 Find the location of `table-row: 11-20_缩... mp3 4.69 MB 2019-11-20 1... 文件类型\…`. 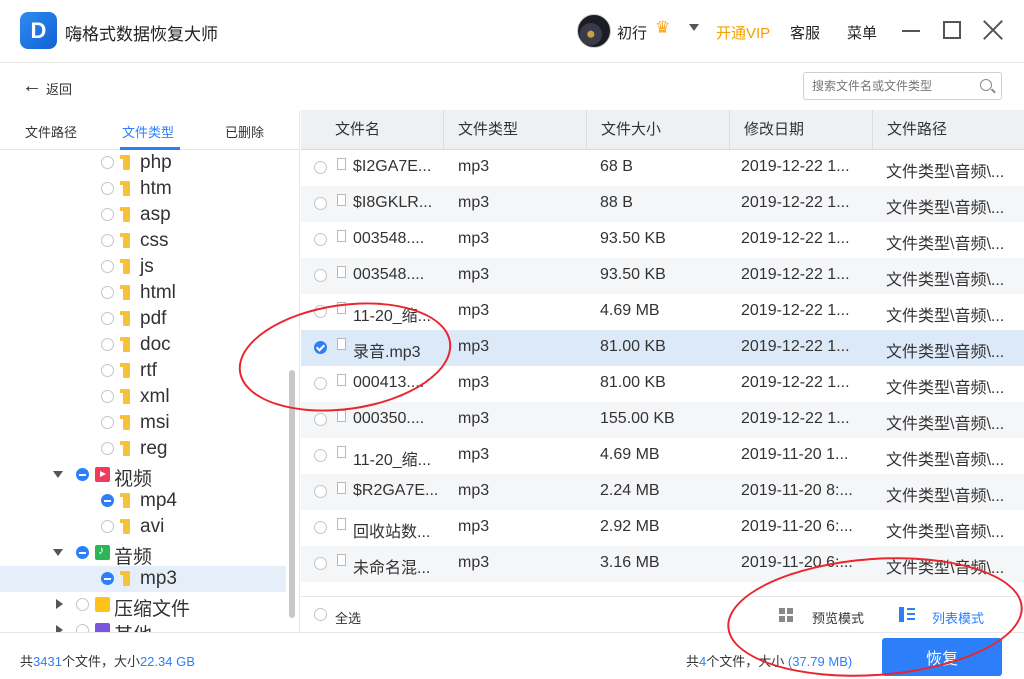

table-row: 11-20_缩... mp3 4.69 MB 2019-11-20 1... 文件类型\… is located at coordinates (662, 456).